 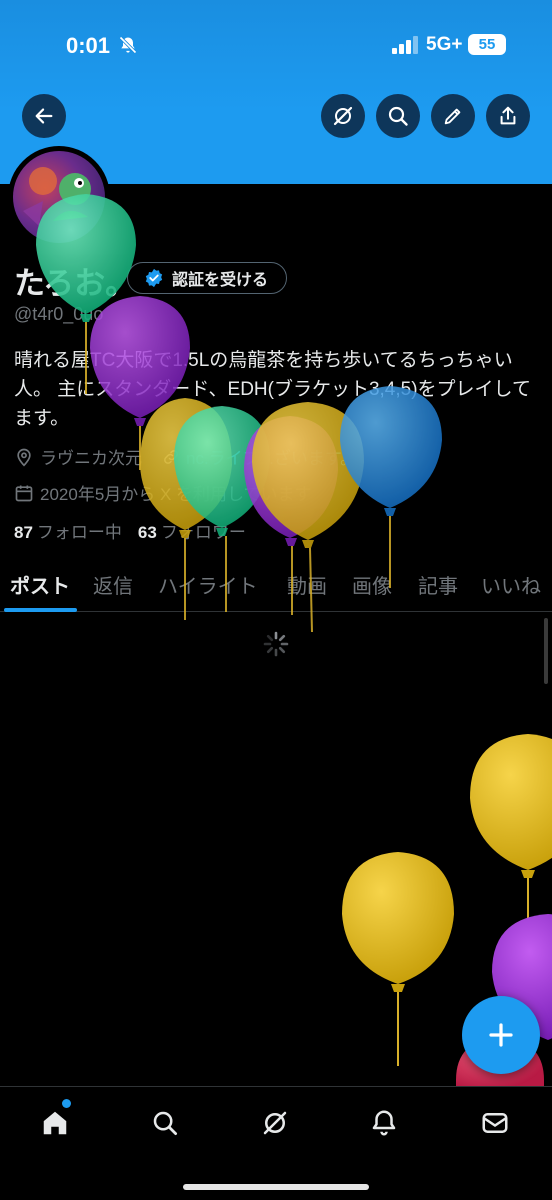 I want to click on tab-highlights: ハイライト, so click(x=208, y=584).